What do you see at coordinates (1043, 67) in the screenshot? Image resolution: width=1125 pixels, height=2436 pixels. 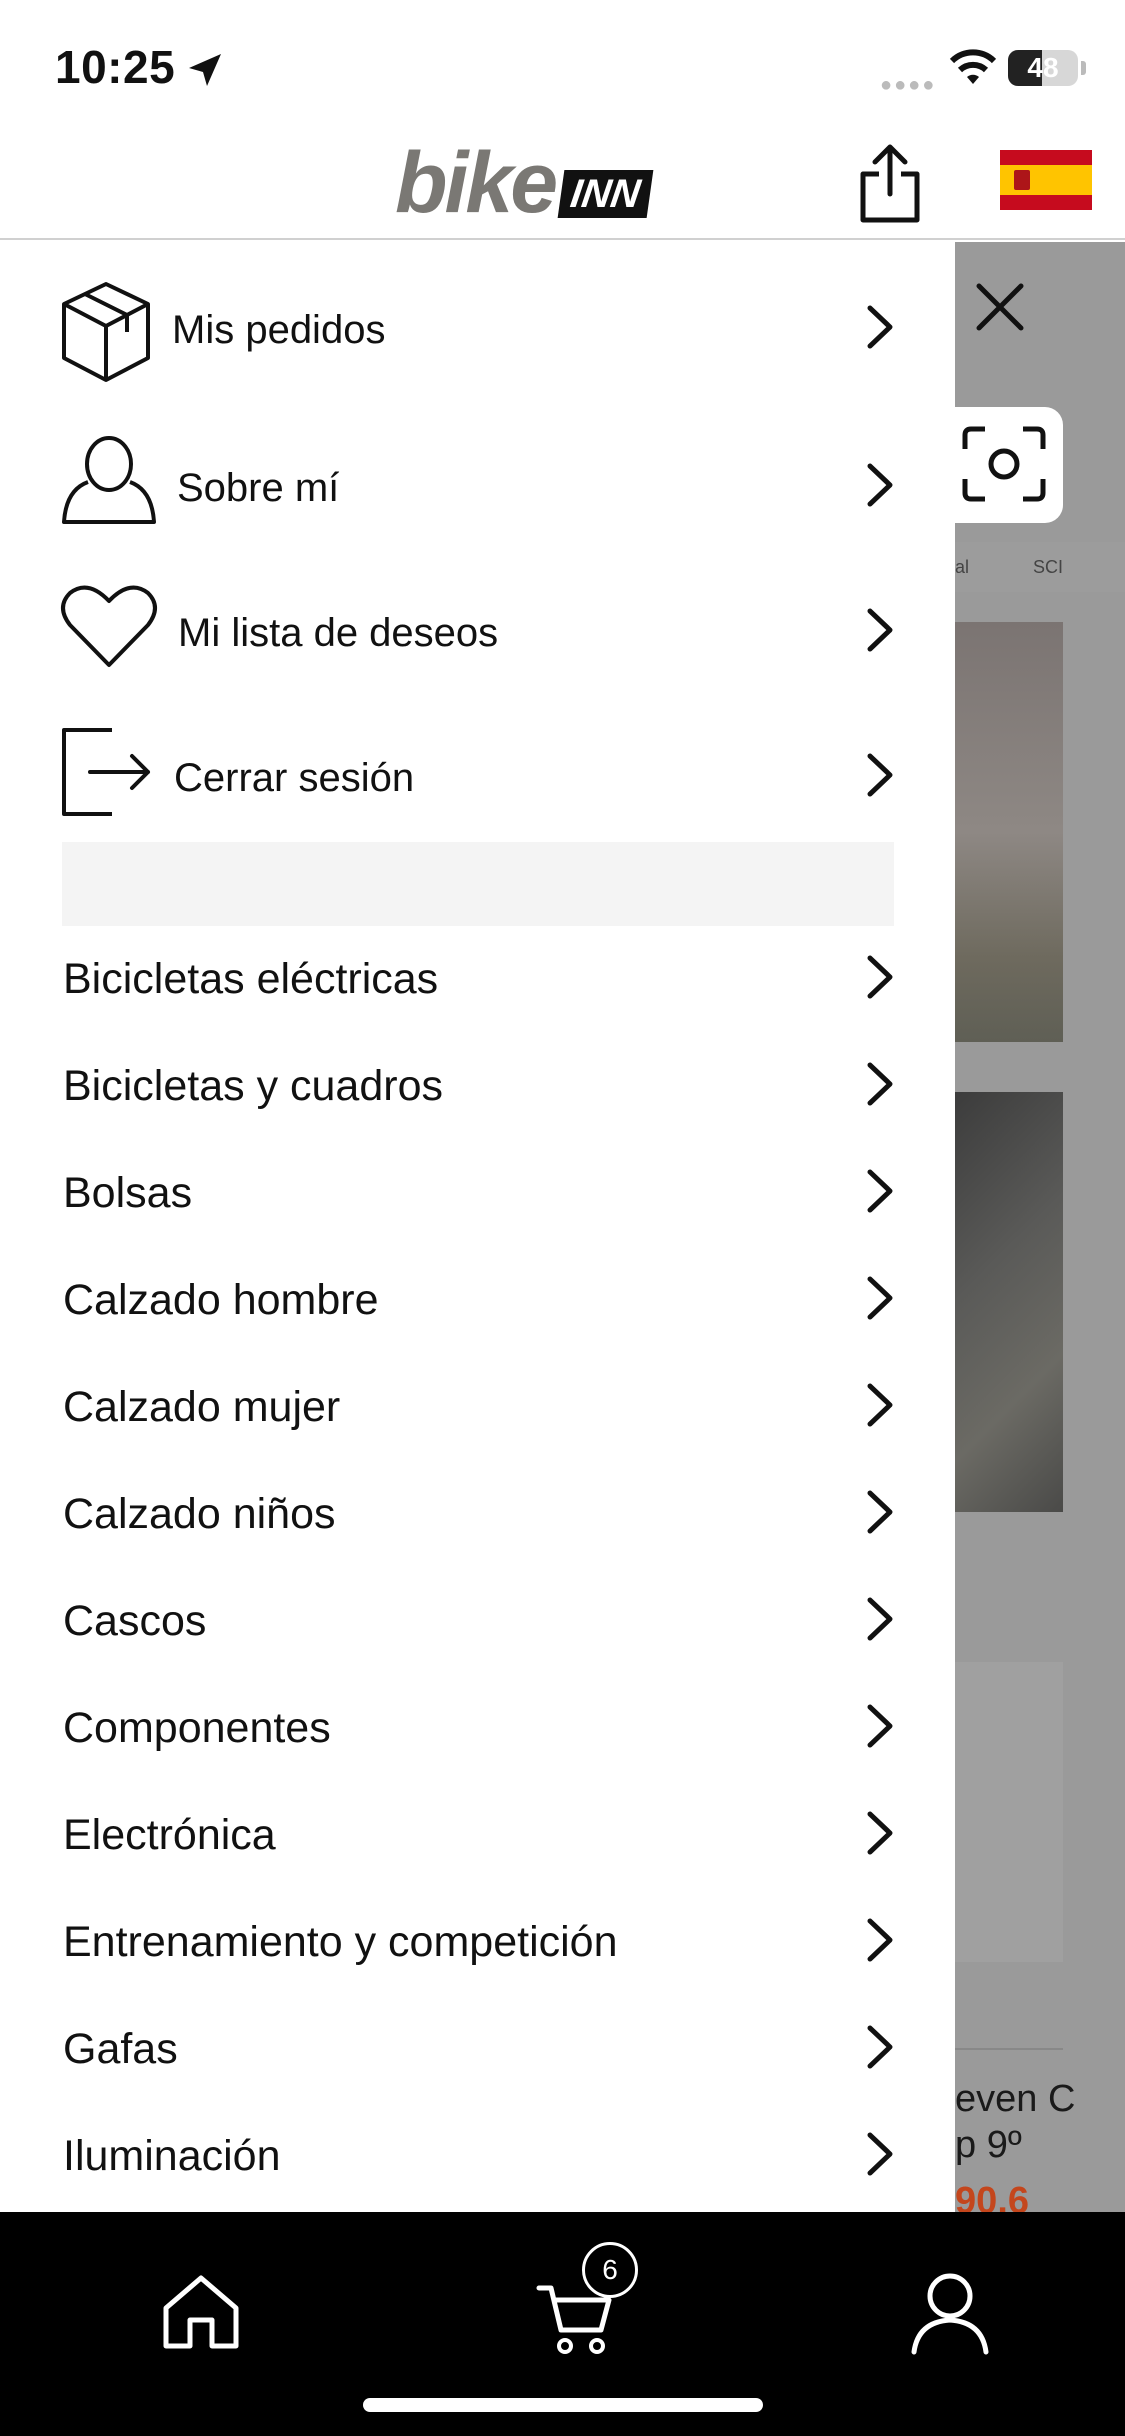 I see `battery-percentage: 48` at bounding box center [1043, 67].